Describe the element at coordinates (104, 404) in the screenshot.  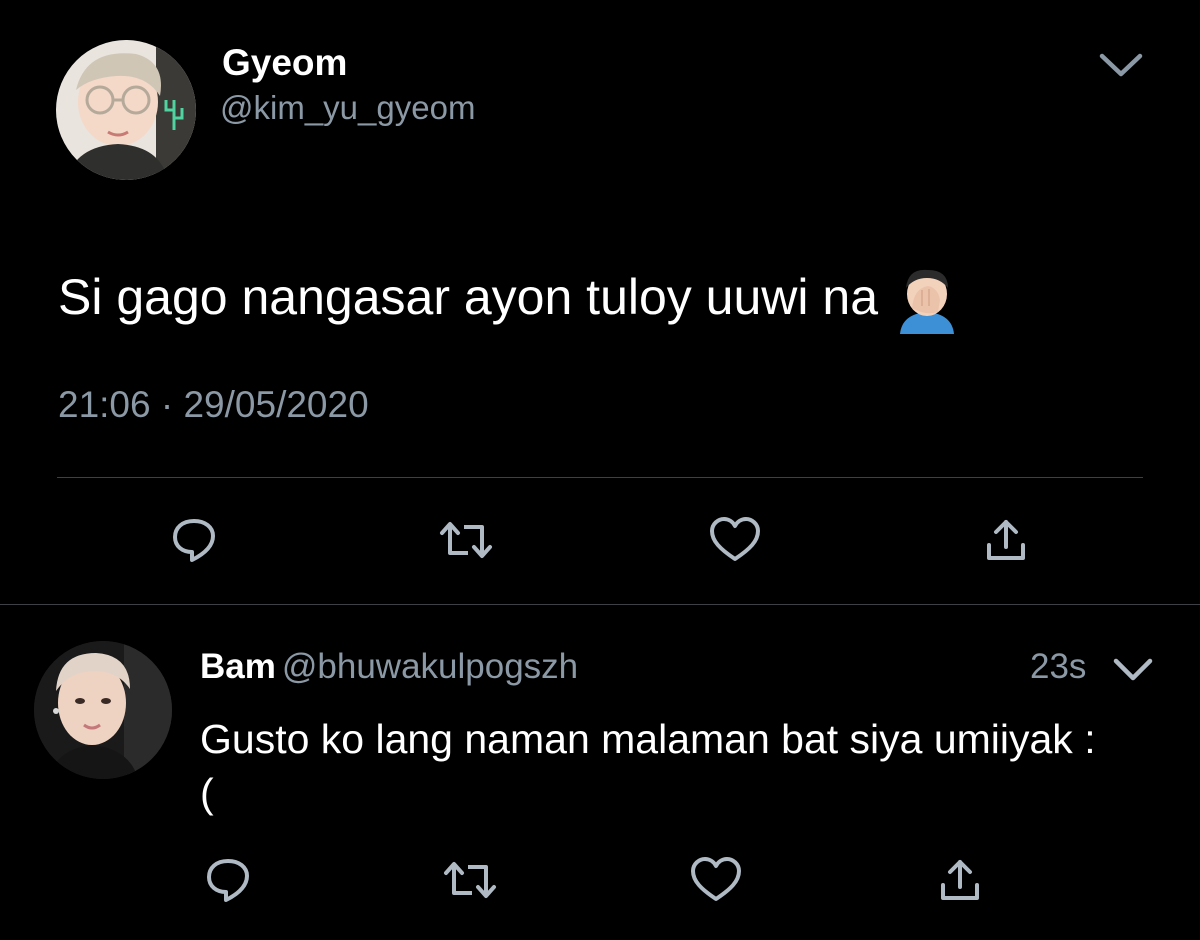
I see `tweet-time: 21:06` at that location.